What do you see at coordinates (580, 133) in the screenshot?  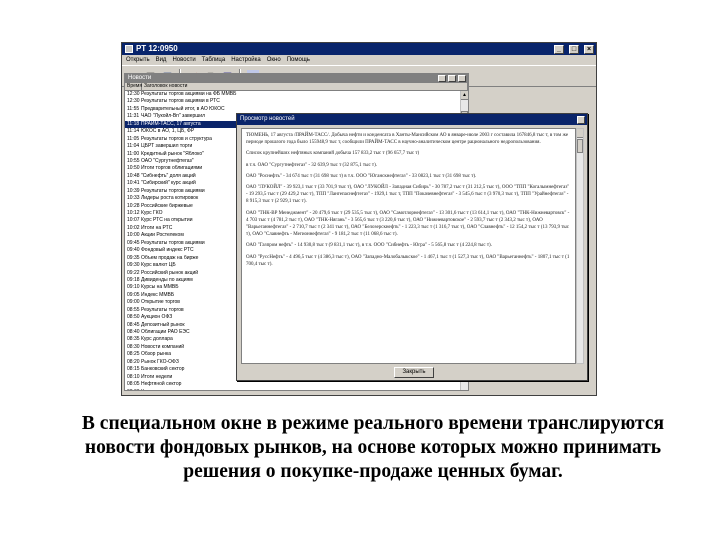 I see `scroll-up-icon` at bounding box center [580, 133].